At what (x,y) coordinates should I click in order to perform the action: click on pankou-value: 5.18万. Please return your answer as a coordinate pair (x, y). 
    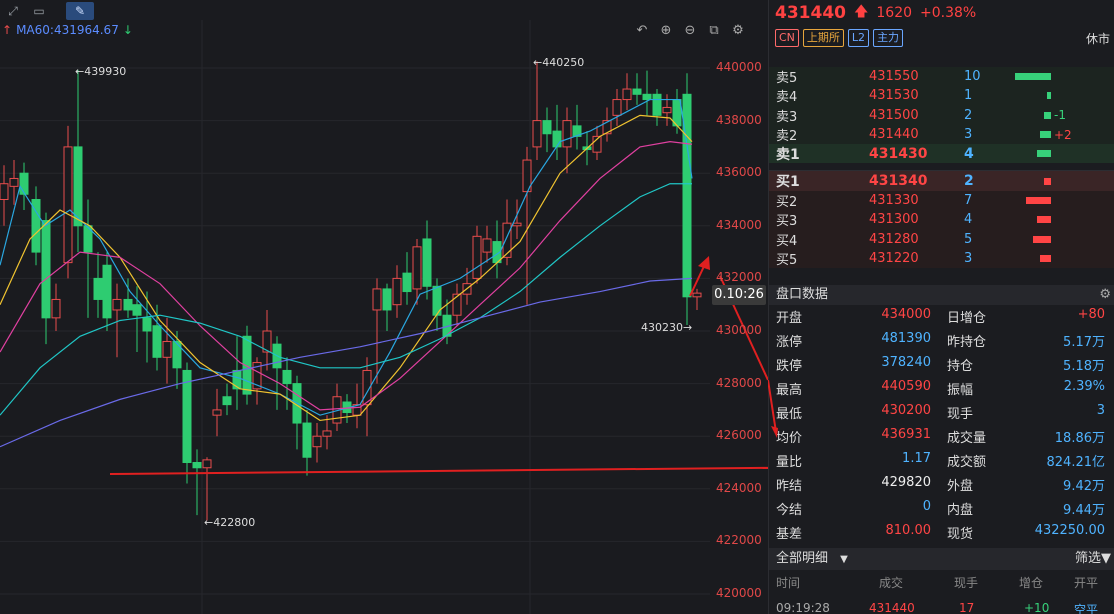
    Looking at the image, I should click on (1084, 366).